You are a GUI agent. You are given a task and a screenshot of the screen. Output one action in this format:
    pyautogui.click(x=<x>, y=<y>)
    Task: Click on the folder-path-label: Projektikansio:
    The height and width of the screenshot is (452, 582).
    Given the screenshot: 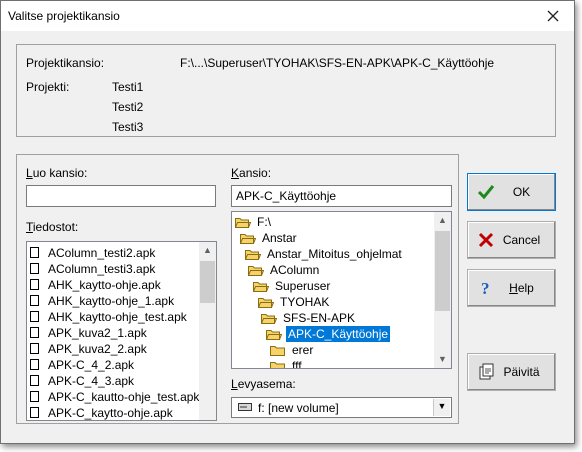 What is the action you would take?
    pyautogui.click(x=65, y=63)
    